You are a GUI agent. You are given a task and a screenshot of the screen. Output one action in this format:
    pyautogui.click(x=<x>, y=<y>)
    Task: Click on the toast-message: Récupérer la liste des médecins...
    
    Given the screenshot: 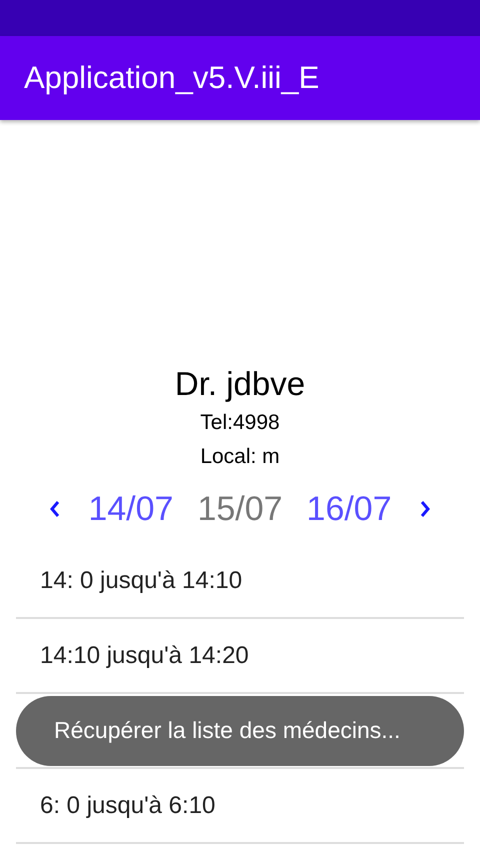 What is the action you would take?
    pyautogui.click(x=240, y=731)
    